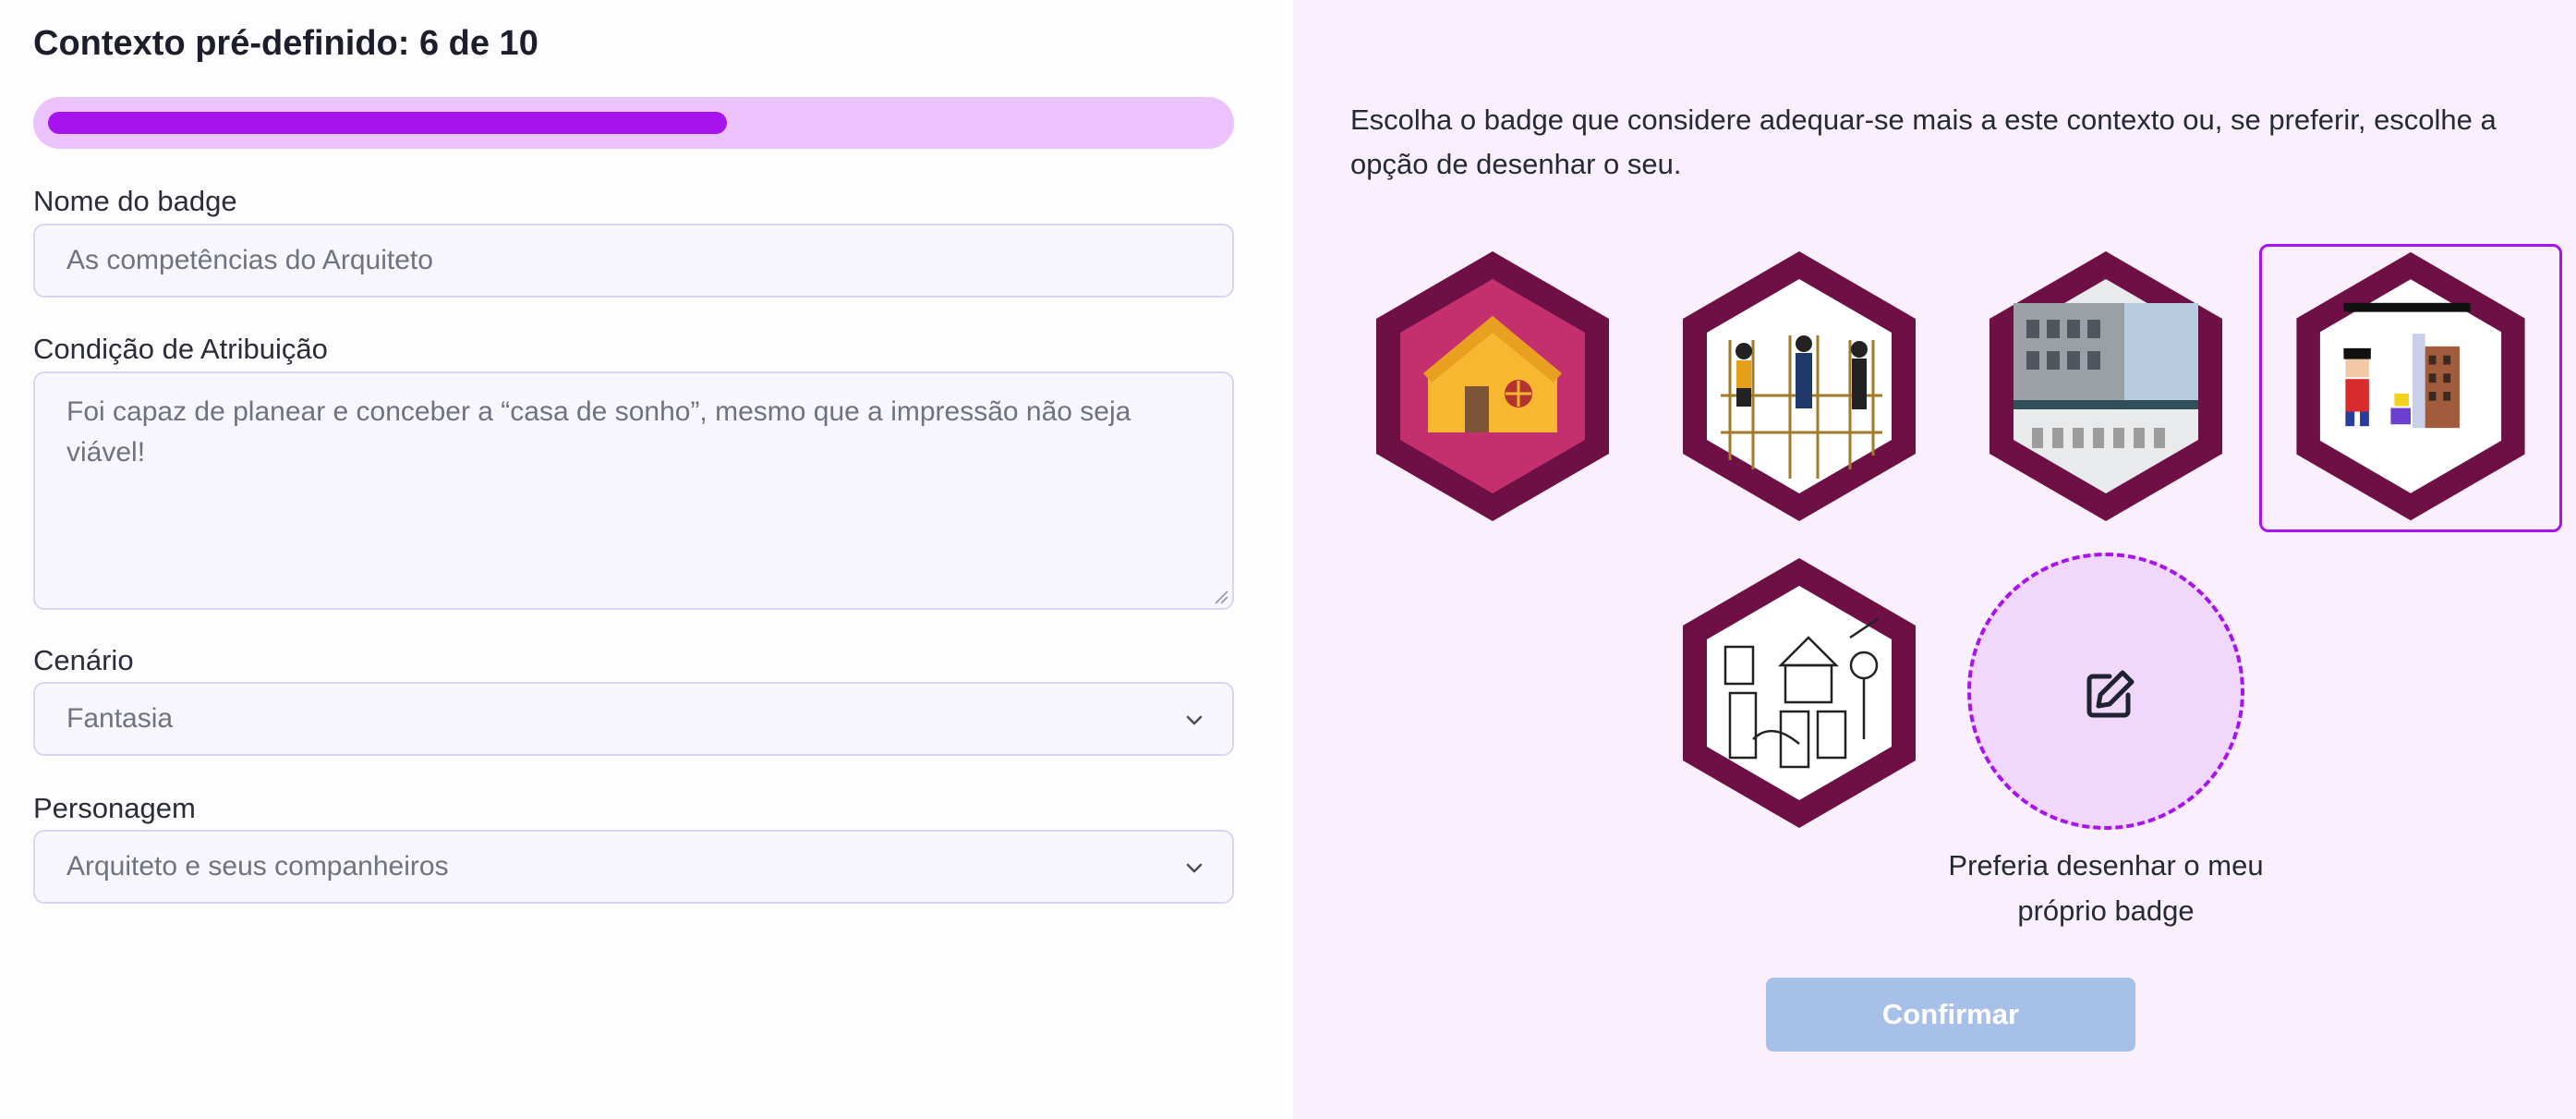 The width and height of the screenshot is (2576, 1119). What do you see at coordinates (1950, 1015) in the screenshot?
I see `confirm-button: Confirmar` at bounding box center [1950, 1015].